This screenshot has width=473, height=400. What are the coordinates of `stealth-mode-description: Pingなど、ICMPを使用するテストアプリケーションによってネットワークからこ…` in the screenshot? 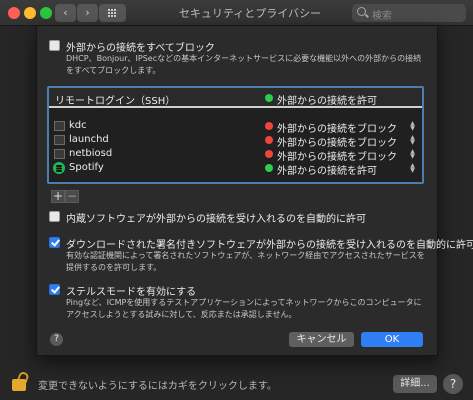 It's located at (244, 308).